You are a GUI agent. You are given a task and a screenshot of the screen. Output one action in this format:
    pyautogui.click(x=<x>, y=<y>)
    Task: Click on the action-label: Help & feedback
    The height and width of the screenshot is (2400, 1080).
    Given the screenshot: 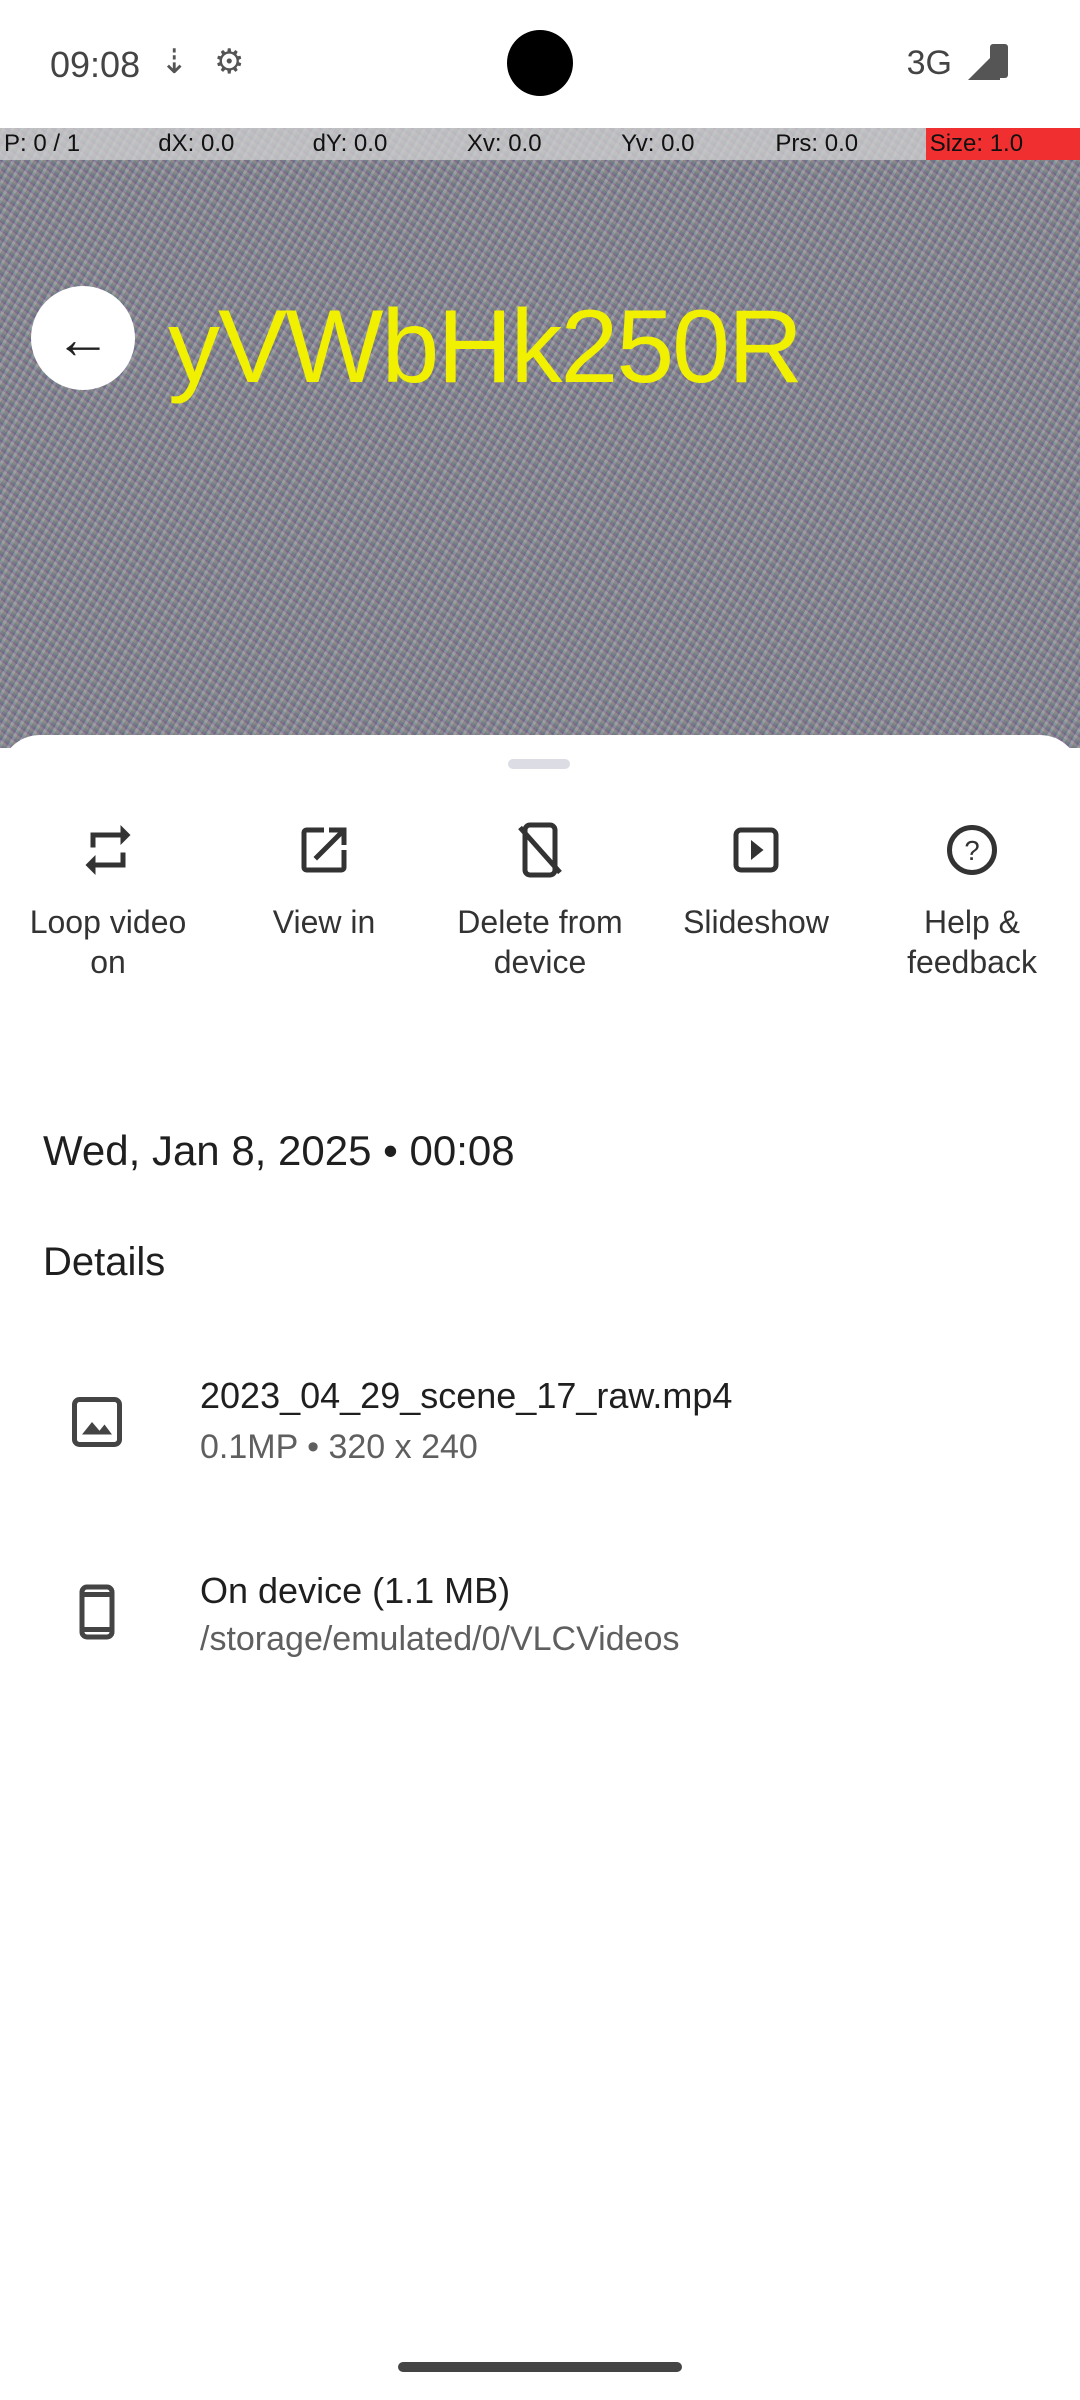 What is the action you would take?
    pyautogui.click(x=972, y=942)
    